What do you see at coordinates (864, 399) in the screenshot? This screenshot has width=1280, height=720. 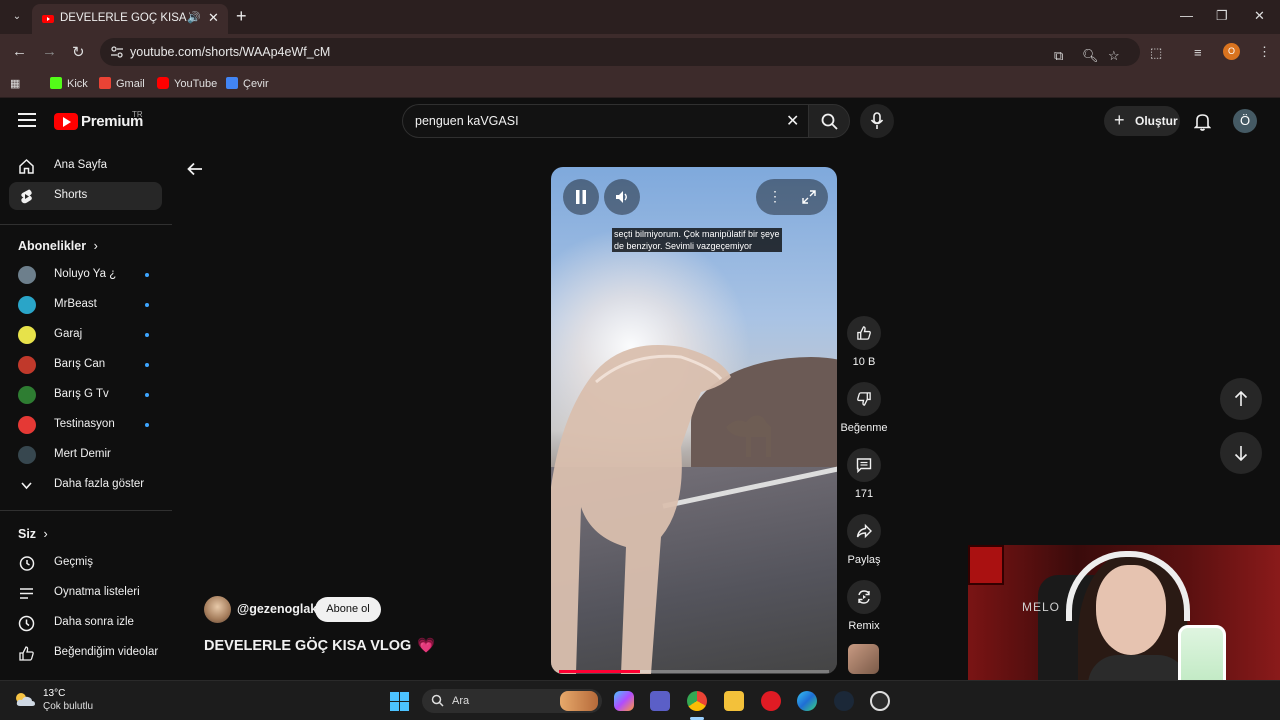 I see `dislike-button` at bounding box center [864, 399].